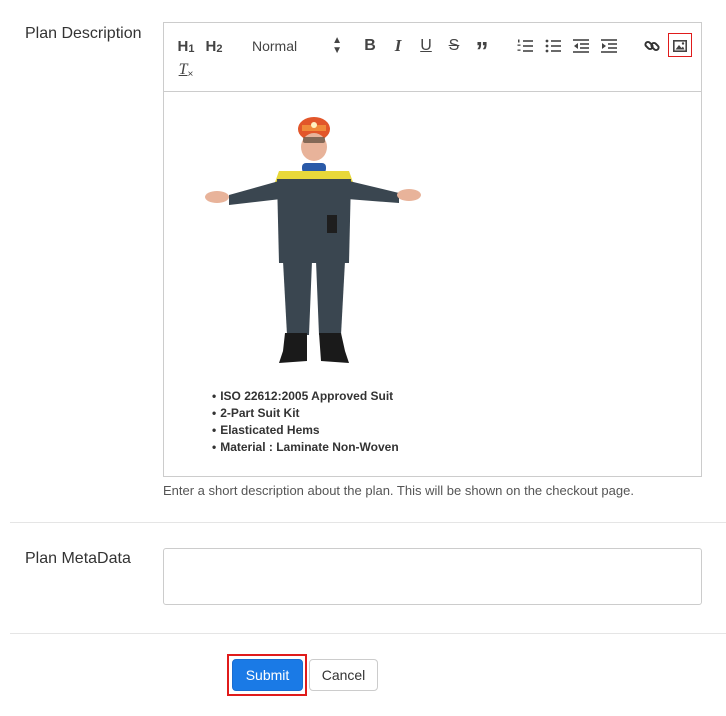  Describe the element at coordinates (337, 45) in the screenshot. I see `select-arrows-icon: ▲ ▼` at that location.